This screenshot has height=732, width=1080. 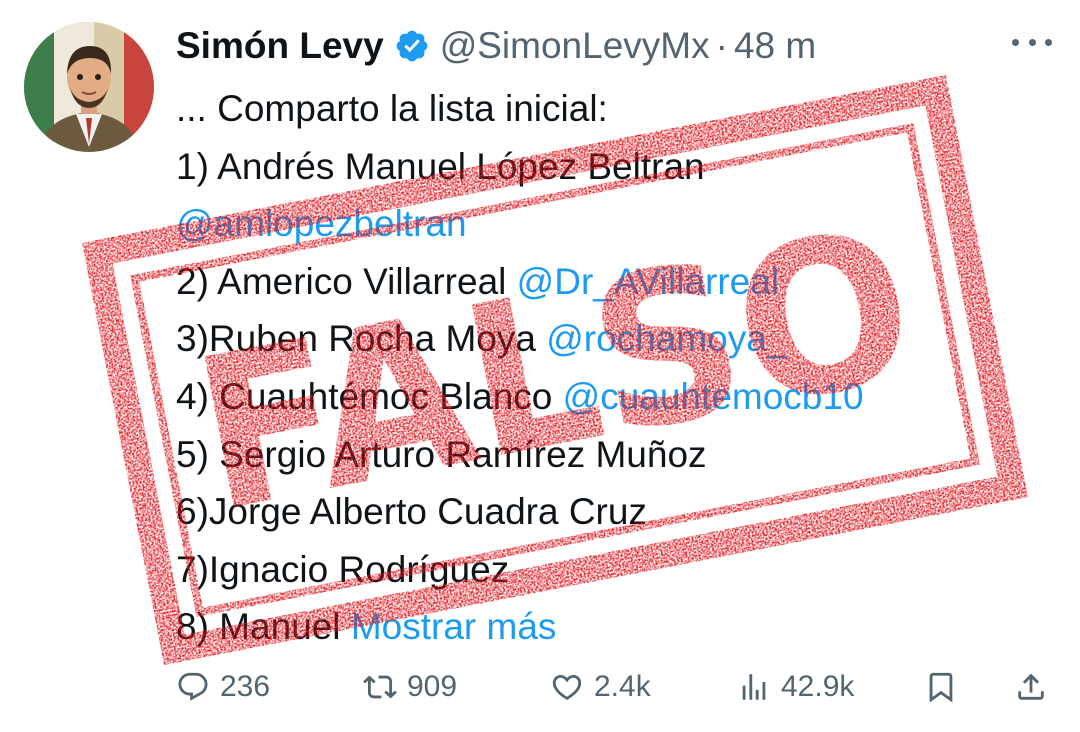 I want to click on heart-icon, so click(x=567, y=687).